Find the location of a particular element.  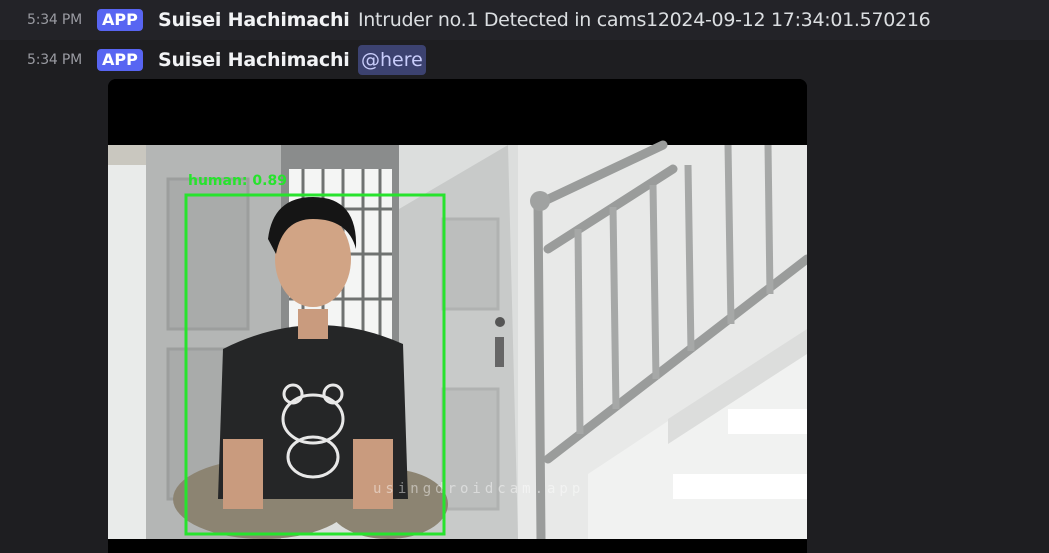

message-here-mention: 5:34 PM APP Suisei Hachimachi @here is located at coordinates (524, 60).